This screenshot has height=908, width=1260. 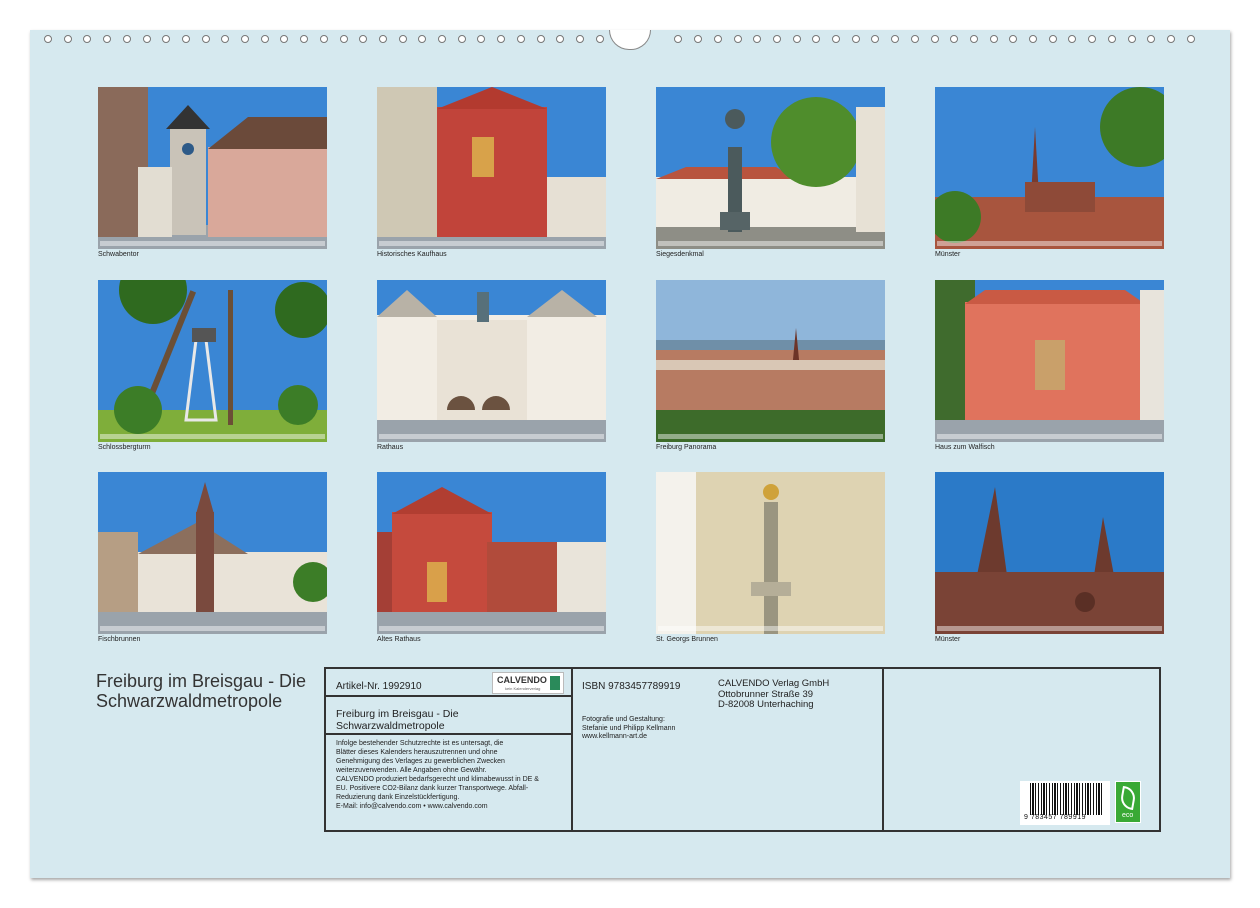 What do you see at coordinates (628, 720) in the screenshot?
I see `text-line: Fotografie und Gestaltung:` at bounding box center [628, 720].